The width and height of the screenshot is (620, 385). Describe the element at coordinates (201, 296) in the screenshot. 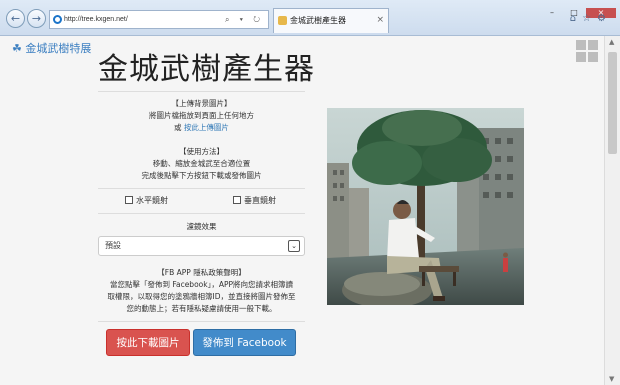

I see `privacy-line2: 取權限，以取得您的塗鴉牆相簿ID，並直接將圖片發佈至` at that location.